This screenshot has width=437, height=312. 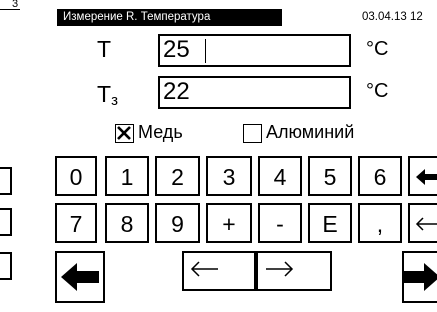 What do you see at coordinates (169, 17) in the screenshot?
I see `window-title: Измерение R. Температура` at bounding box center [169, 17].